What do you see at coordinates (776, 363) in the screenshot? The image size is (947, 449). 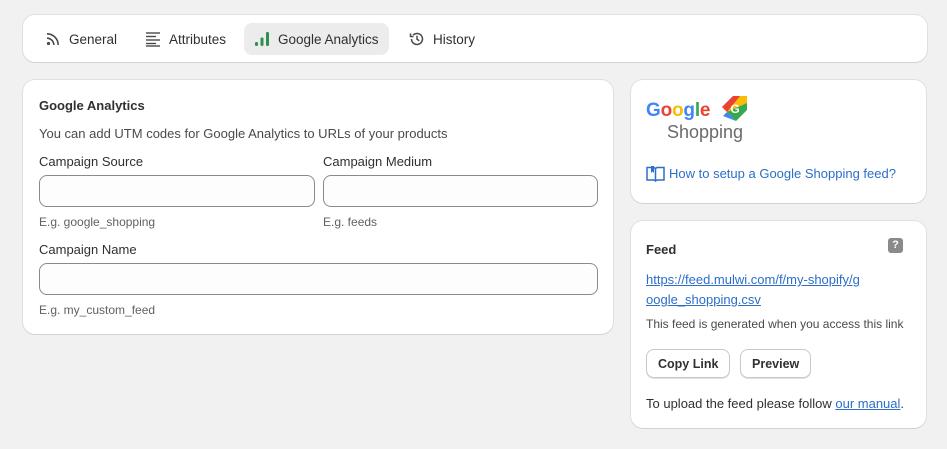 I see `preview-button: Preview` at bounding box center [776, 363].